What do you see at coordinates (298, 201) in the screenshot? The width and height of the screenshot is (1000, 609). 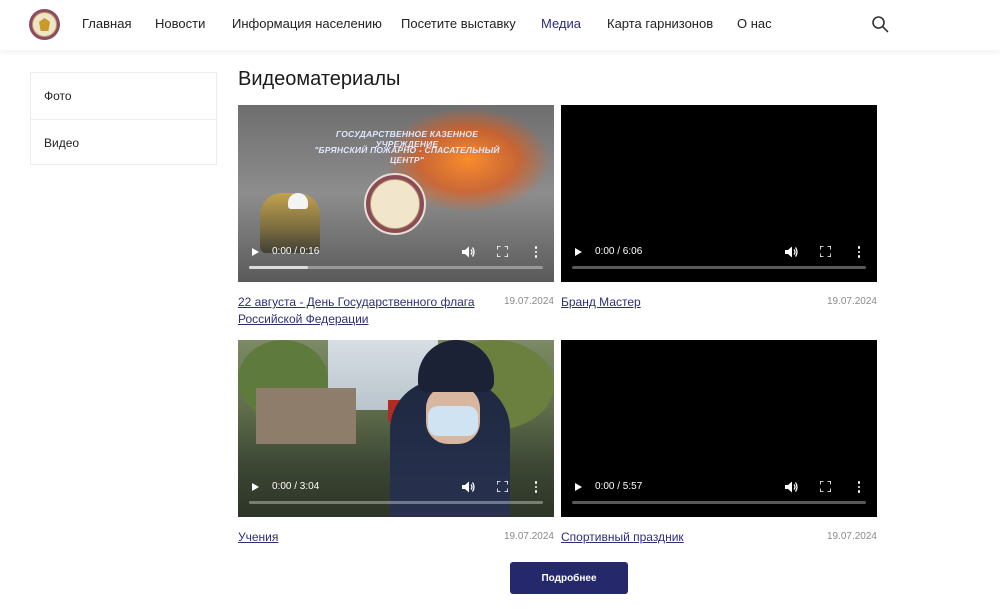 I see `helmet-shape` at bounding box center [298, 201].